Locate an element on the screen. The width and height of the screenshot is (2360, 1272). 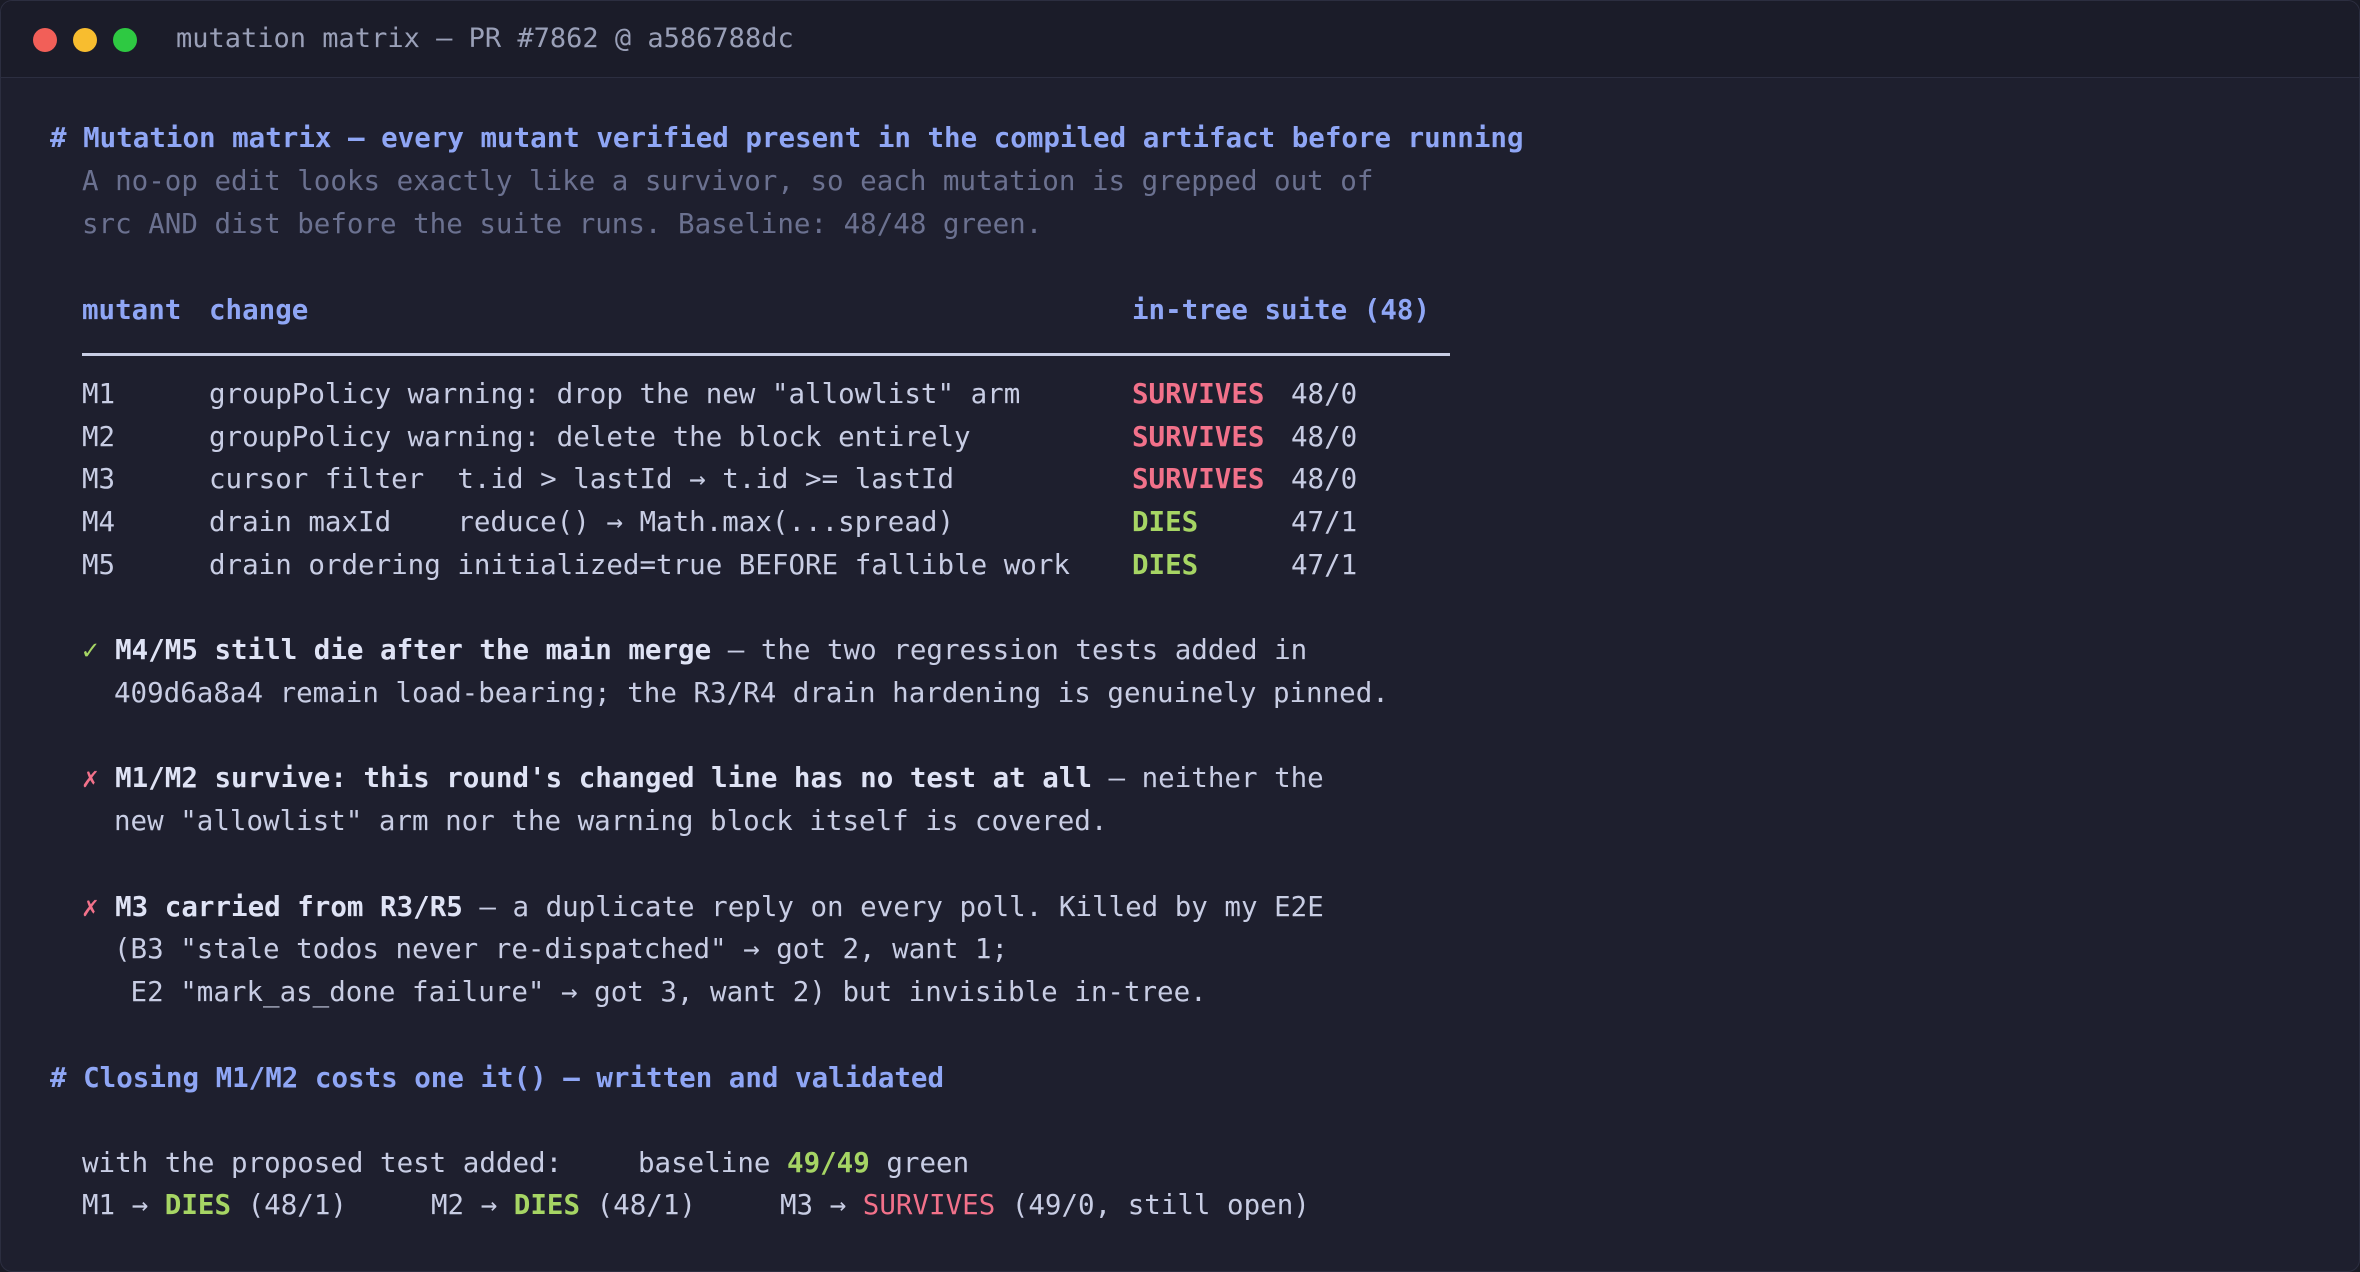
mutant-id: M1 is located at coordinates (99, 394).